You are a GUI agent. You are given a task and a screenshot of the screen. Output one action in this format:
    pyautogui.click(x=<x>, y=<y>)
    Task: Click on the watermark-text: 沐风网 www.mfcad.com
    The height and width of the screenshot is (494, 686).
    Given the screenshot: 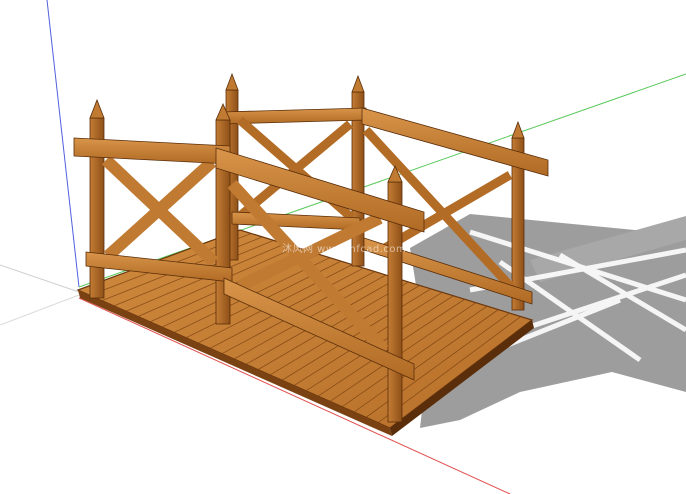 What is the action you would take?
    pyautogui.click(x=344, y=249)
    